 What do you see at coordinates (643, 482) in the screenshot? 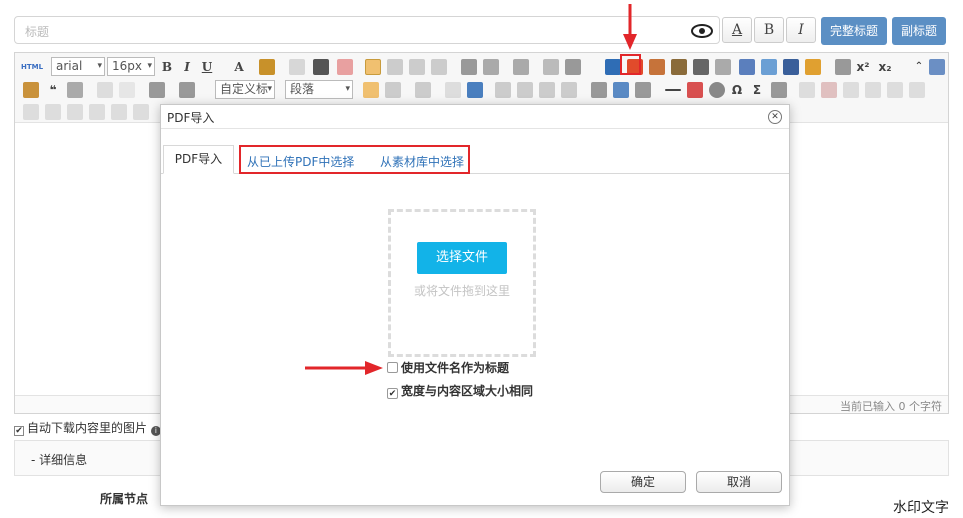
I see `confirm-button: 确定` at bounding box center [643, 482].